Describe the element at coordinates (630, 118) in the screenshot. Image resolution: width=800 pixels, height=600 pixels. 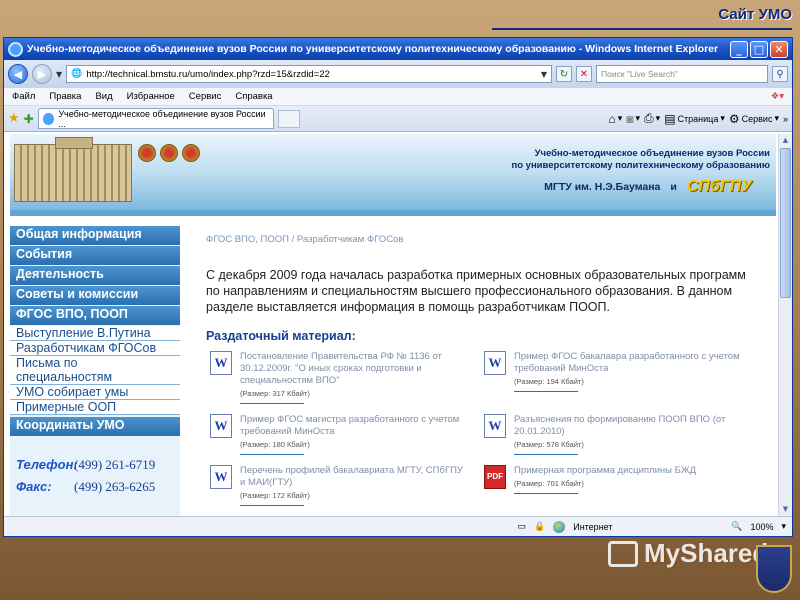
I see `rss-icon: ◙` at that location.